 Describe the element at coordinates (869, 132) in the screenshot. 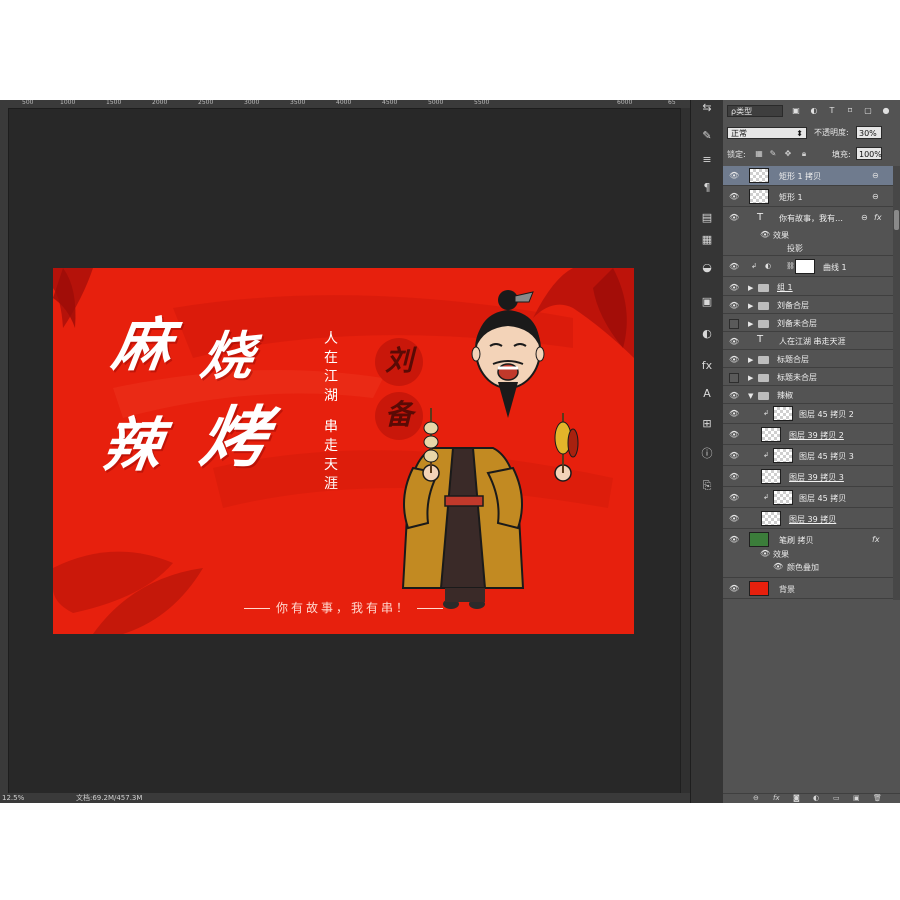

I see `opacity-input: 30%` at that location.